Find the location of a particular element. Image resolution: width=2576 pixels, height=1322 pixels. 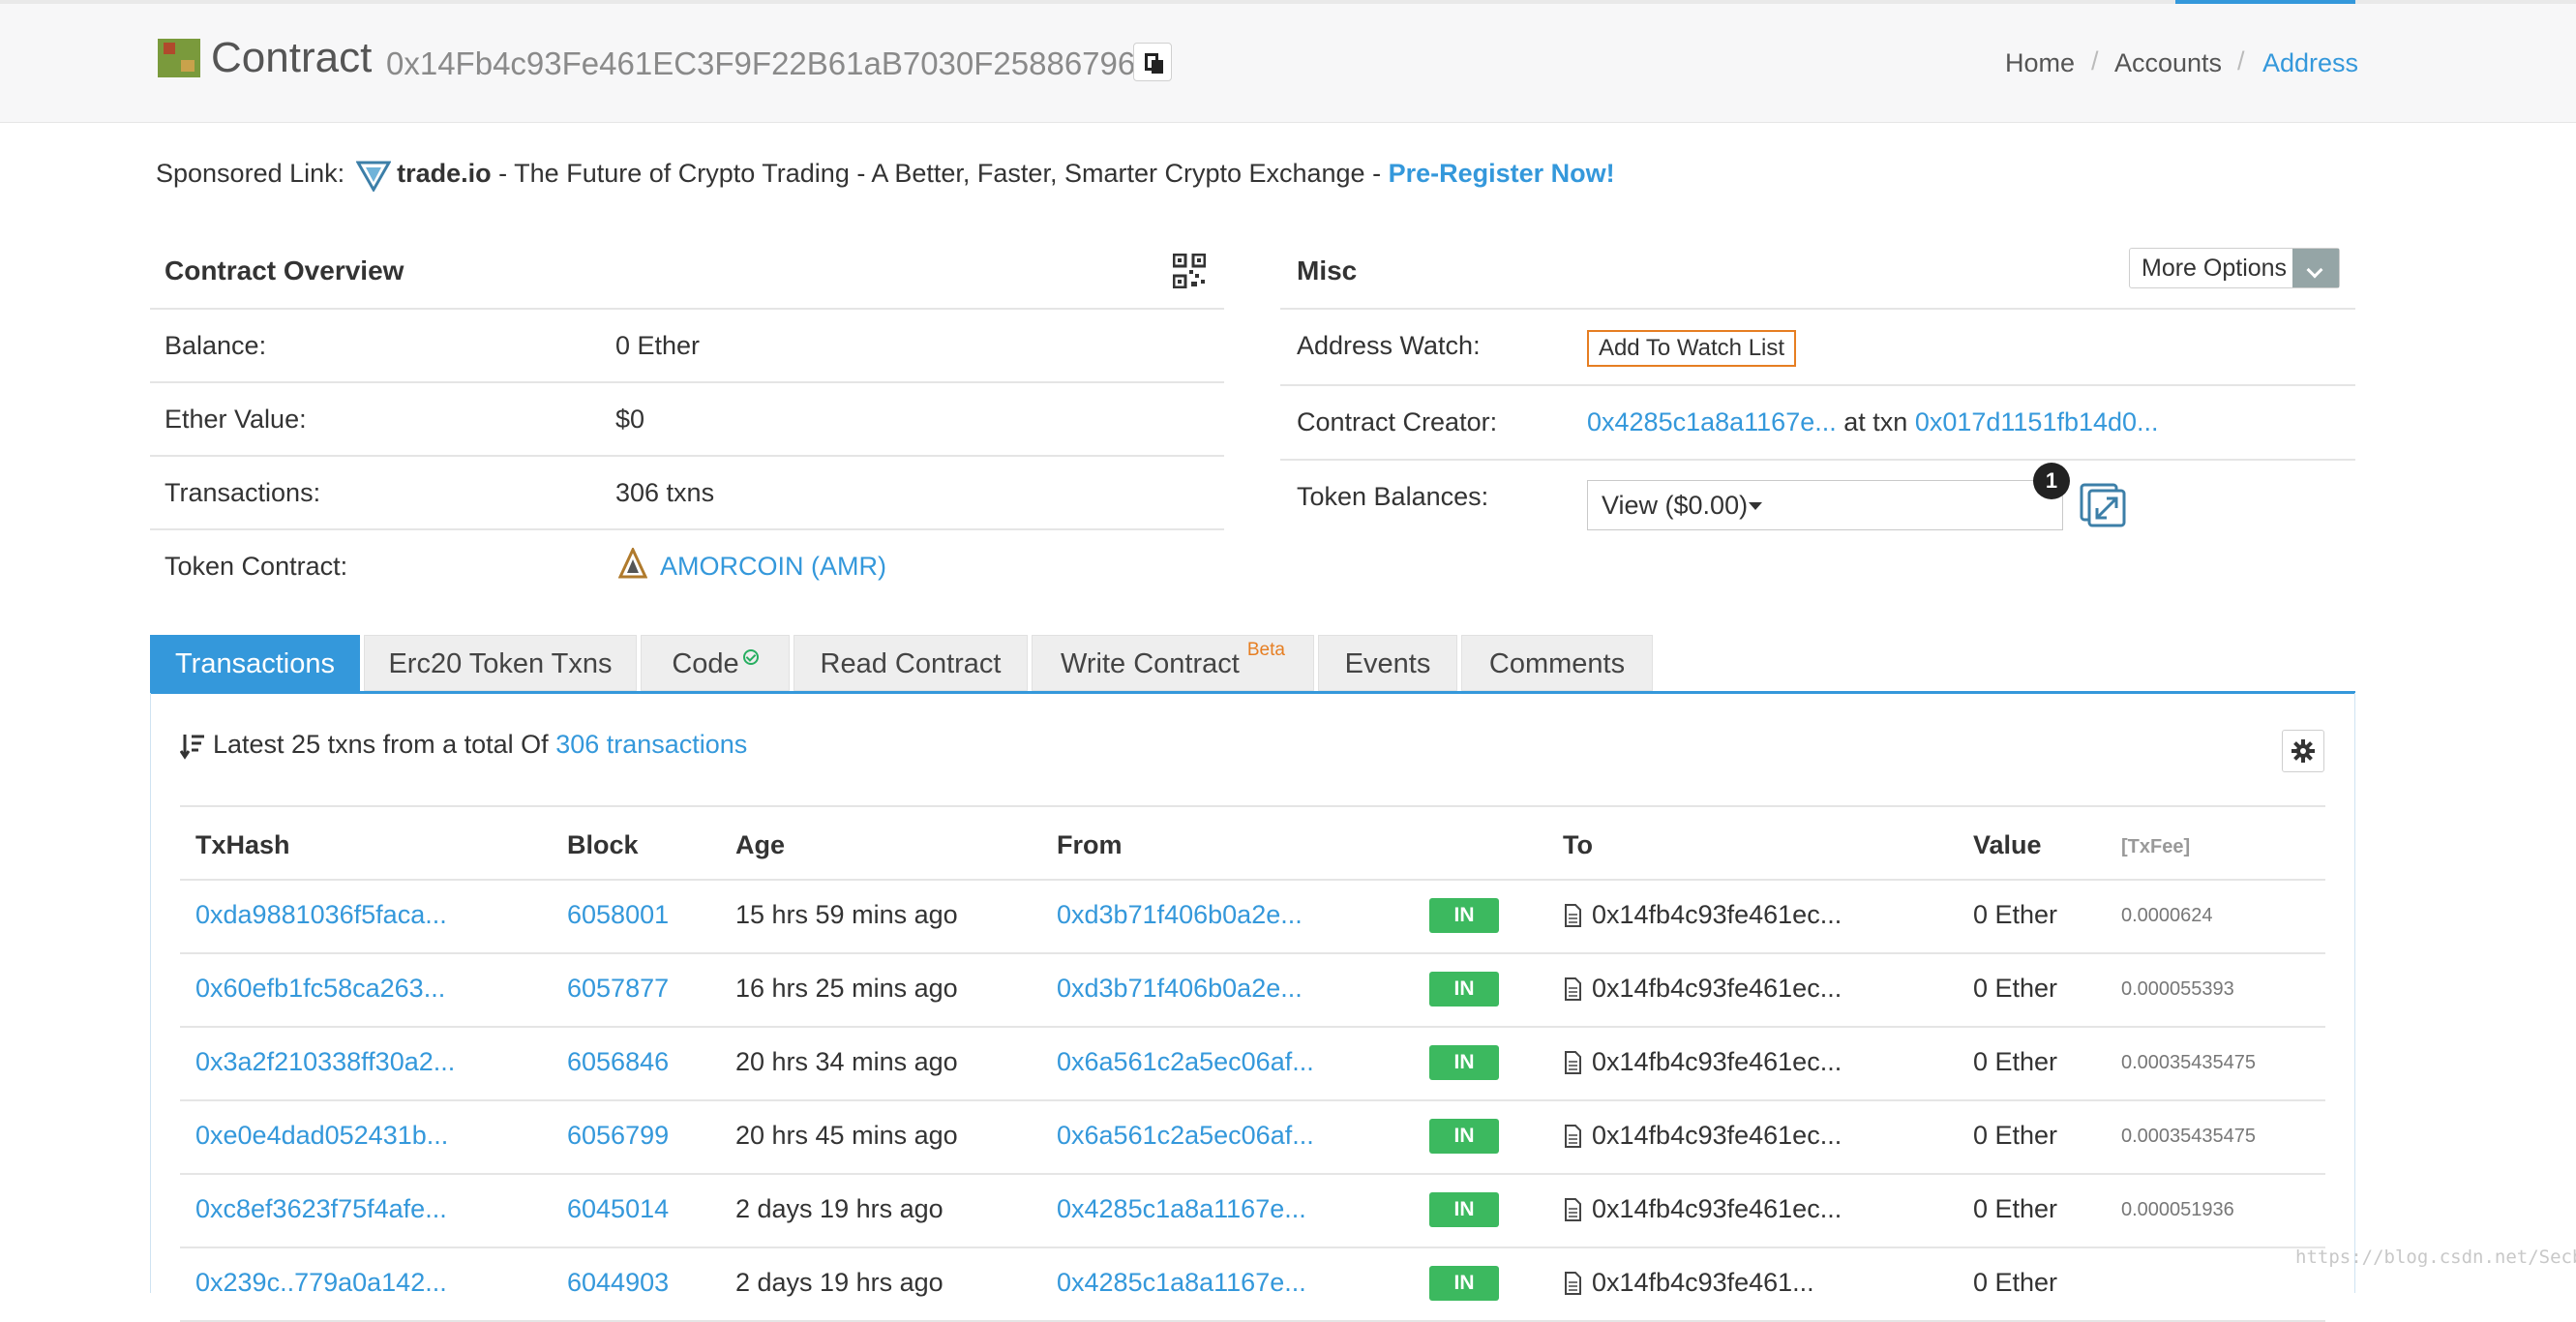

sponsored-label: Sponsored Link: is located at coordinates (250, 174).